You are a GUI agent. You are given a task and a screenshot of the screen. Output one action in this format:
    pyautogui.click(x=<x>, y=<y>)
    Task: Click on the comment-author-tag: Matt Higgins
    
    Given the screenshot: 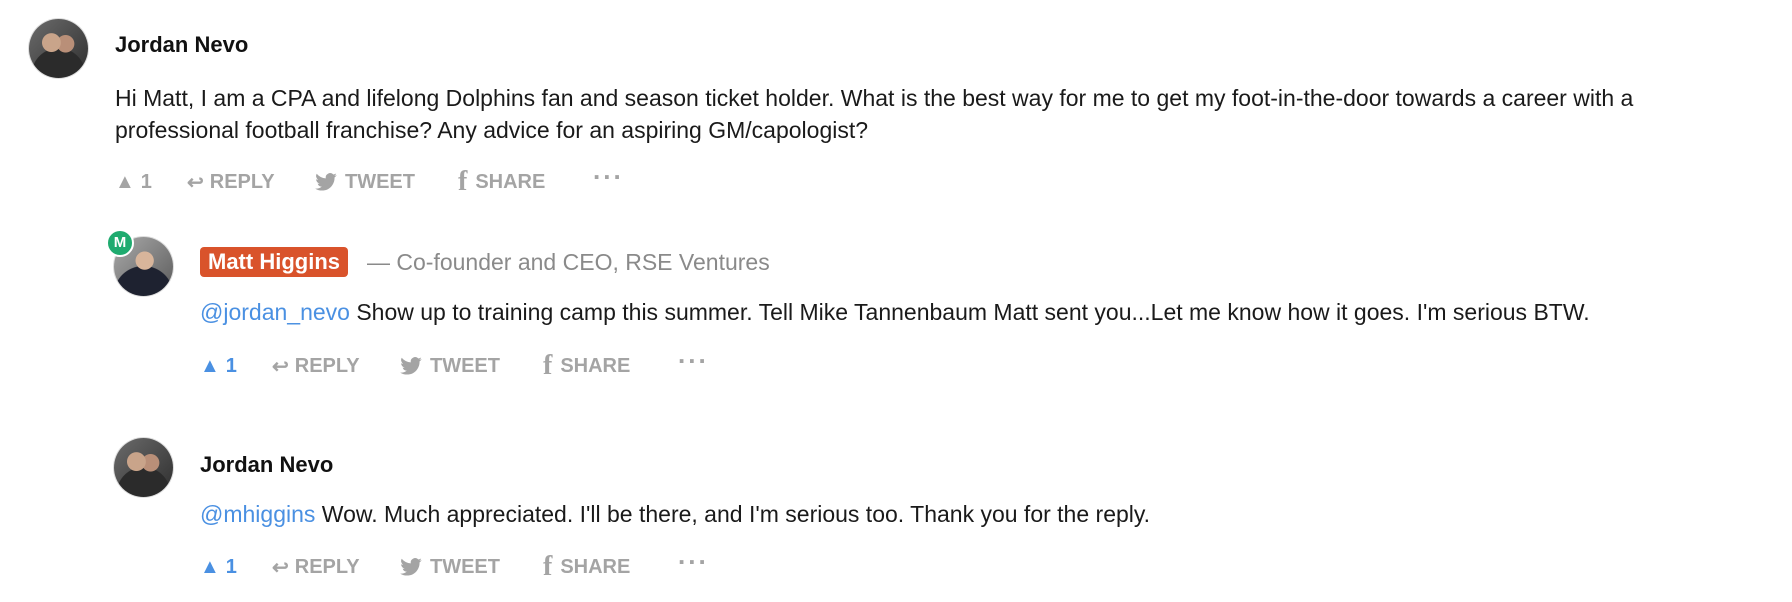 What is the action you would take?
    pyautogui.click(x=274, y=262)
    